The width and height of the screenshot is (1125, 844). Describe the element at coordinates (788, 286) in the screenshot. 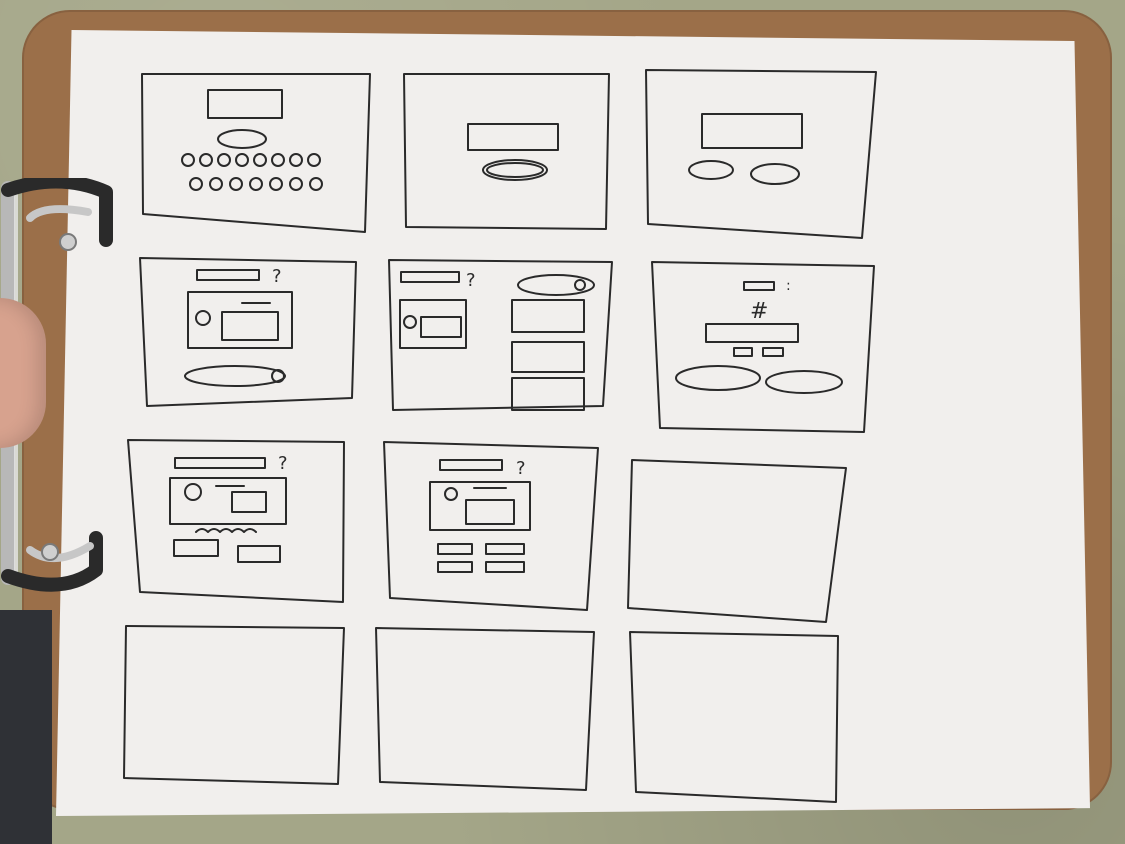

I see `panel-6-colon: :` at that location.